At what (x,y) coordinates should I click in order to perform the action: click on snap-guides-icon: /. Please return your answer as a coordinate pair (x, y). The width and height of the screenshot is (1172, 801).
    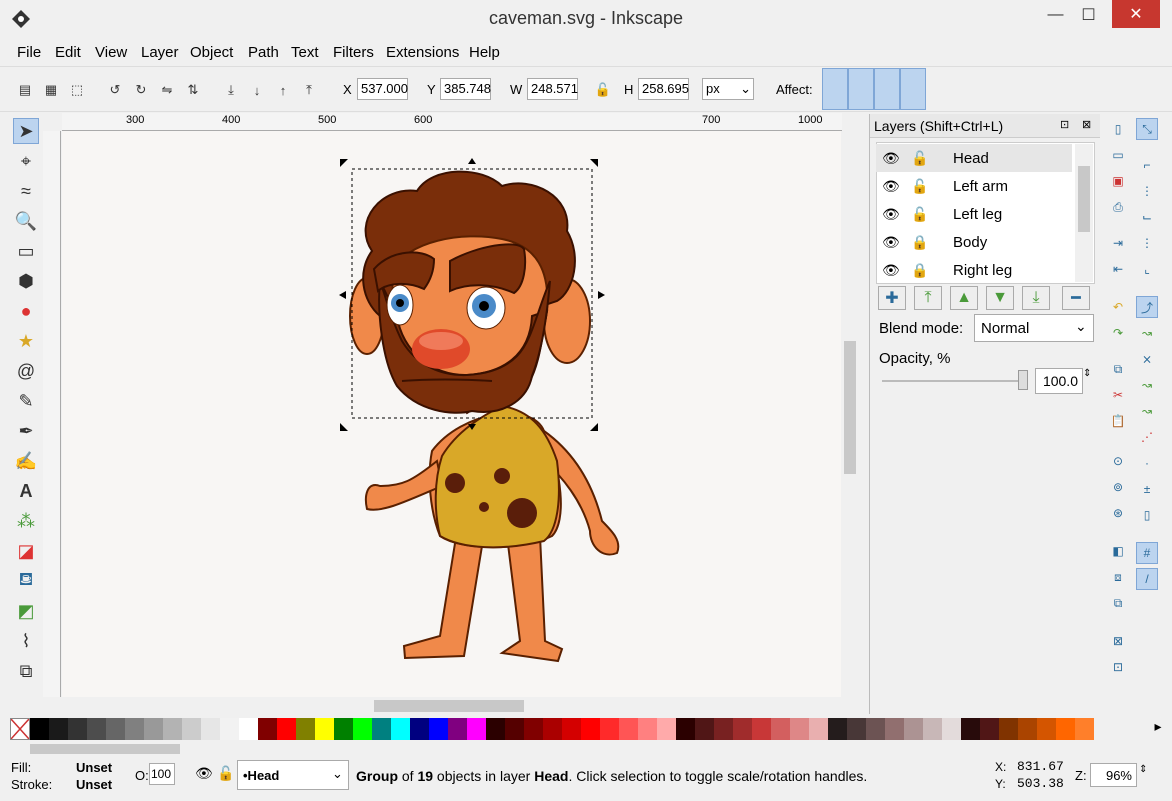
    Looking at the image, I should click on (1147, 579).